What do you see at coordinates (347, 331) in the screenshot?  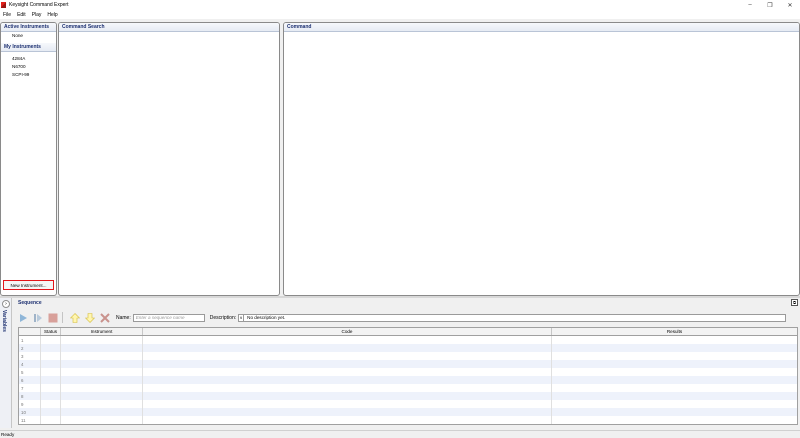 I see `column-header-code: Code` at bounding box center [347, 331].